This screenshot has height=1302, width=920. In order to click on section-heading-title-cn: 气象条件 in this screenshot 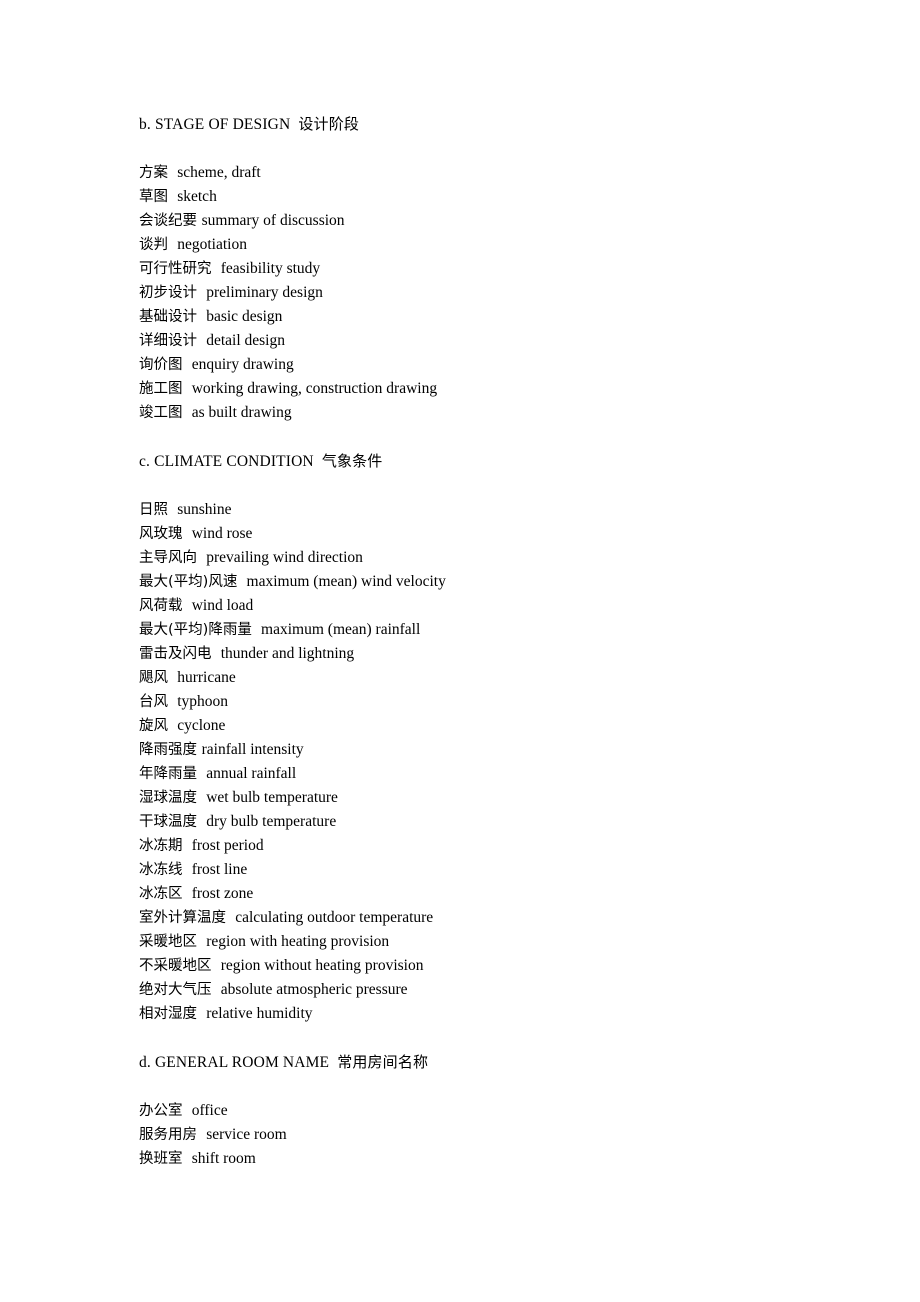, I will do `click(352, 461)`.